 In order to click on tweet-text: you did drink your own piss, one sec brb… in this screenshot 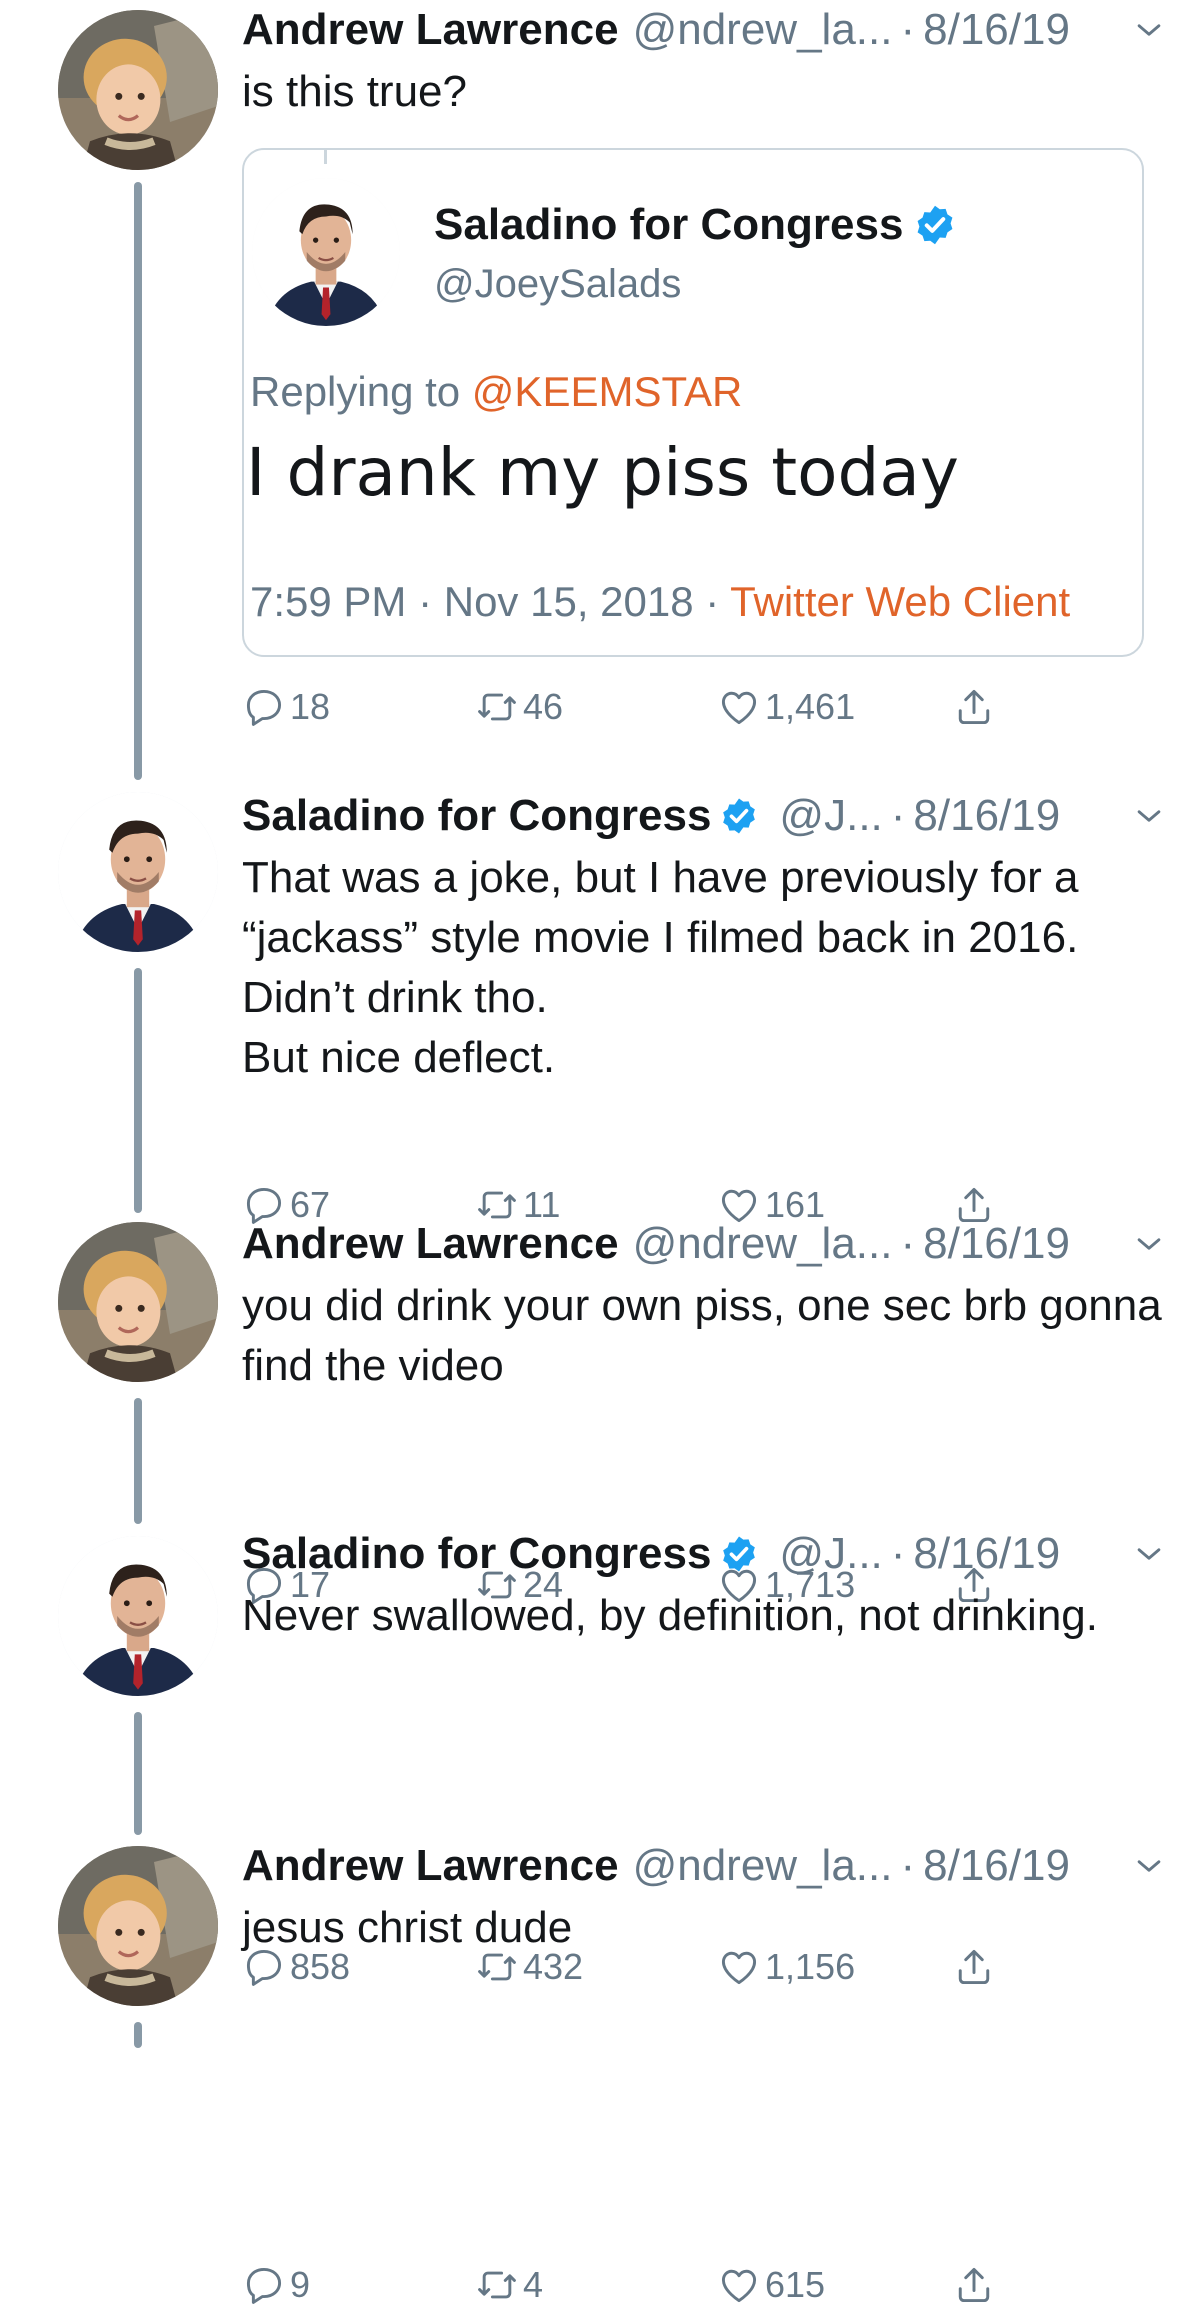, I will do `click(707, 1336)`.